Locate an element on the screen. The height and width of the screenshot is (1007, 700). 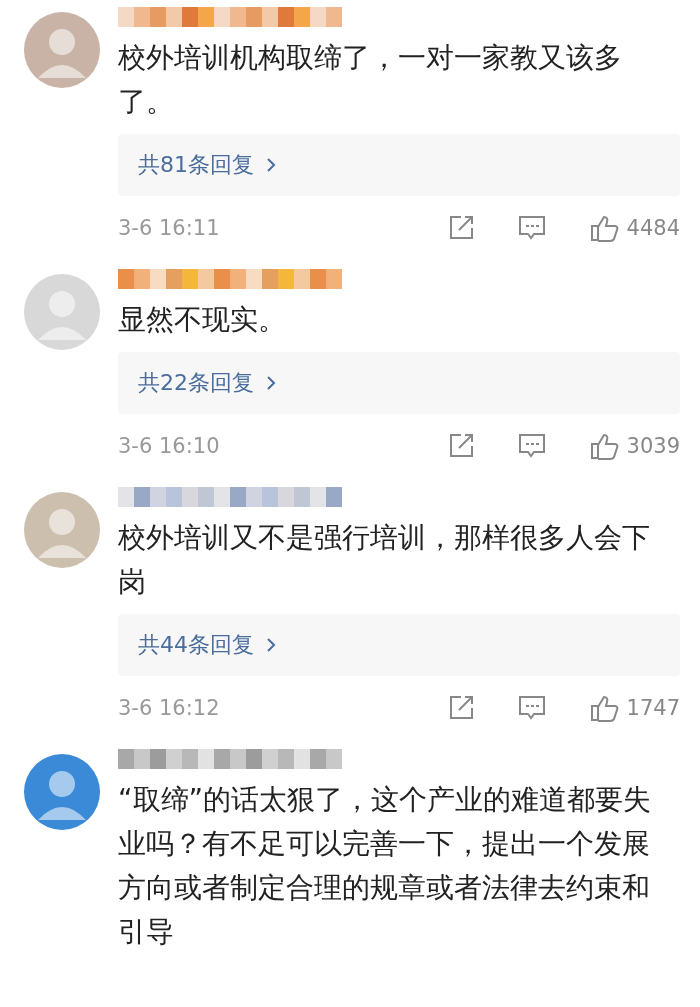
replies-link: 共81条回复 is located at coordinates (399, 165).